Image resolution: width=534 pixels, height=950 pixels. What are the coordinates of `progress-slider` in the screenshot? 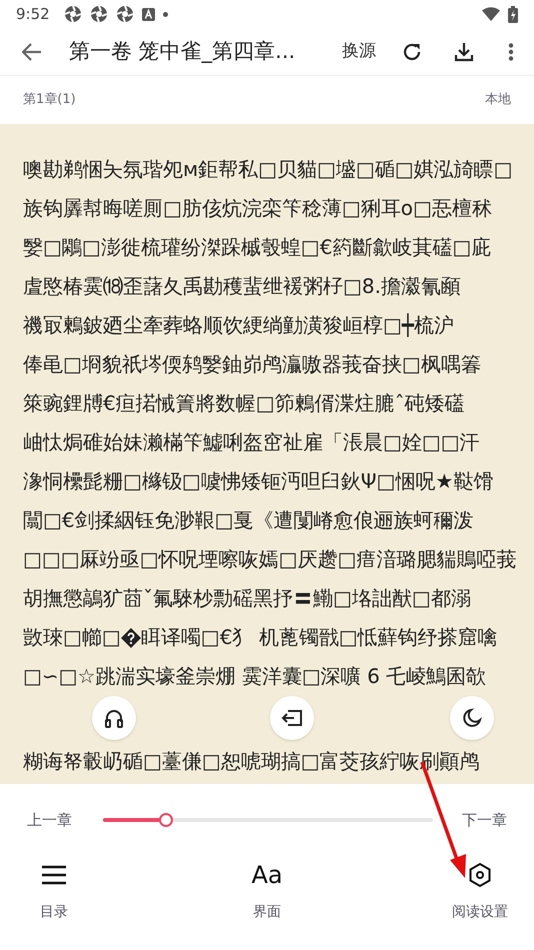 It's located at (268, 820).